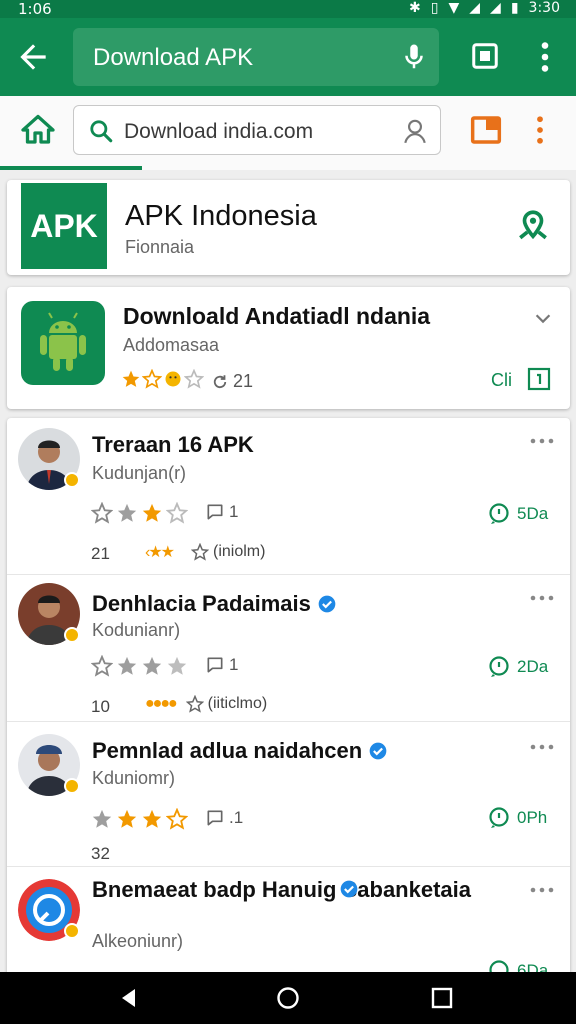  What do you see at coordinates (434, 8) in the screenshot?
I see `vibrate-icon: ▯` at bounding box center [434, 8].